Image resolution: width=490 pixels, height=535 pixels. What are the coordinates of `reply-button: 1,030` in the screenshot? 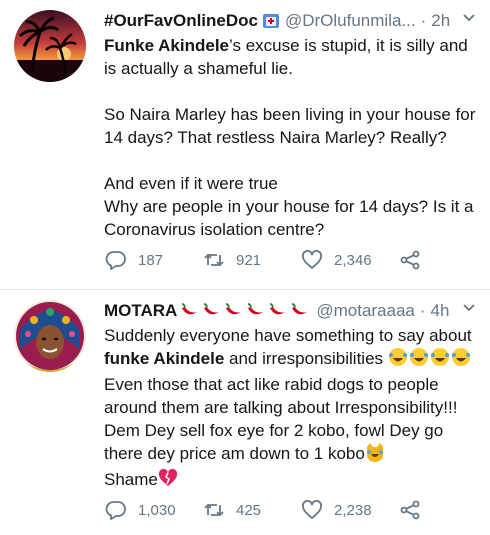 It's located at (153, 510).